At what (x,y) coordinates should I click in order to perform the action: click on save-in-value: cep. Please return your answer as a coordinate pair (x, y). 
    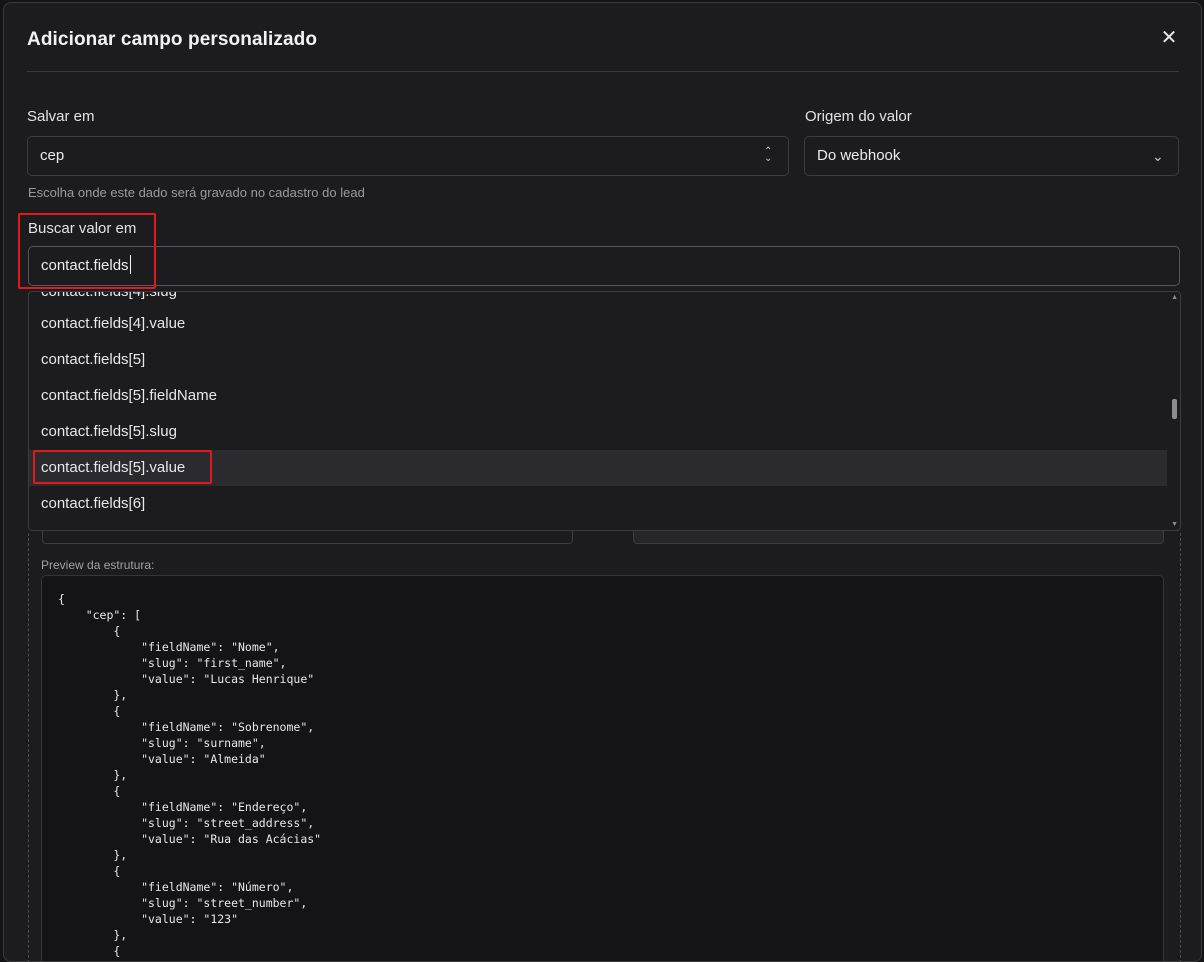
    Looking at the image, I should click on (52, 155).